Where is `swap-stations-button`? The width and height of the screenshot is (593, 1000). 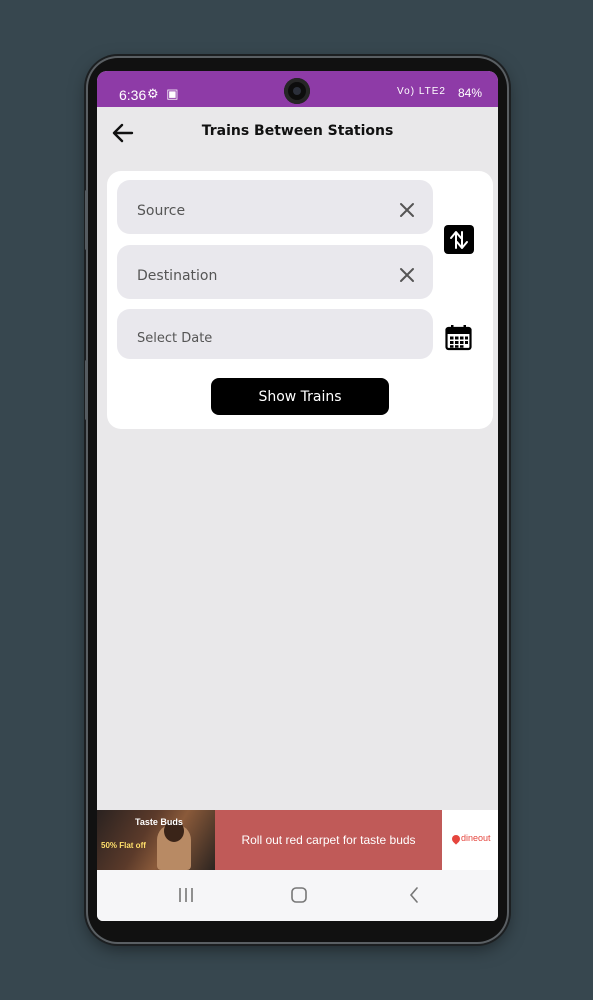 swap-stations-button is located at coordinates (459, 239).